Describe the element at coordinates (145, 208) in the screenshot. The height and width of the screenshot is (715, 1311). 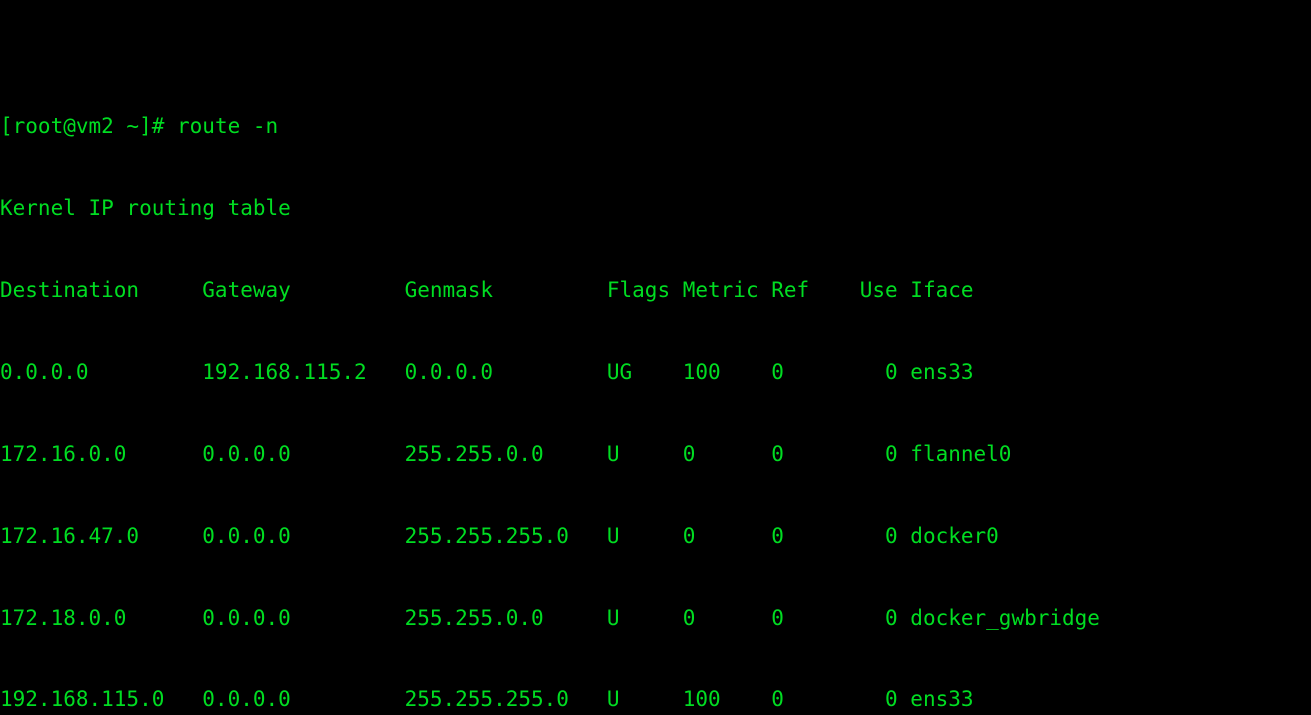
I see `route-table-title: Kernel IP routing table` at that location.